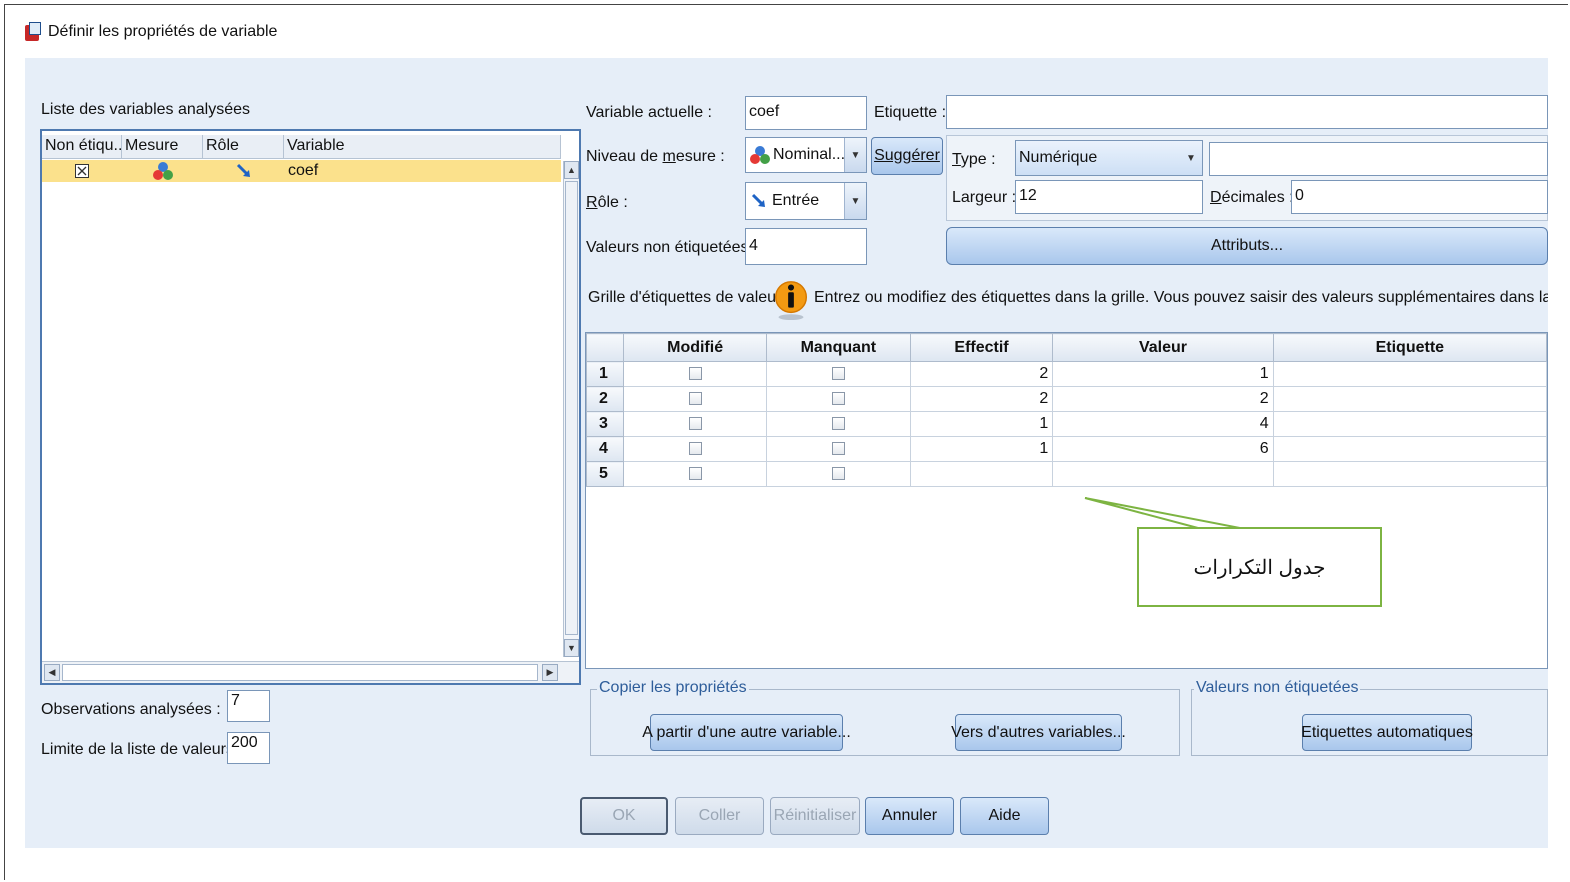 Image resolution: width=1570 pixels, height=882 pixels. I want to click on row-number-header, so click(605, 347).